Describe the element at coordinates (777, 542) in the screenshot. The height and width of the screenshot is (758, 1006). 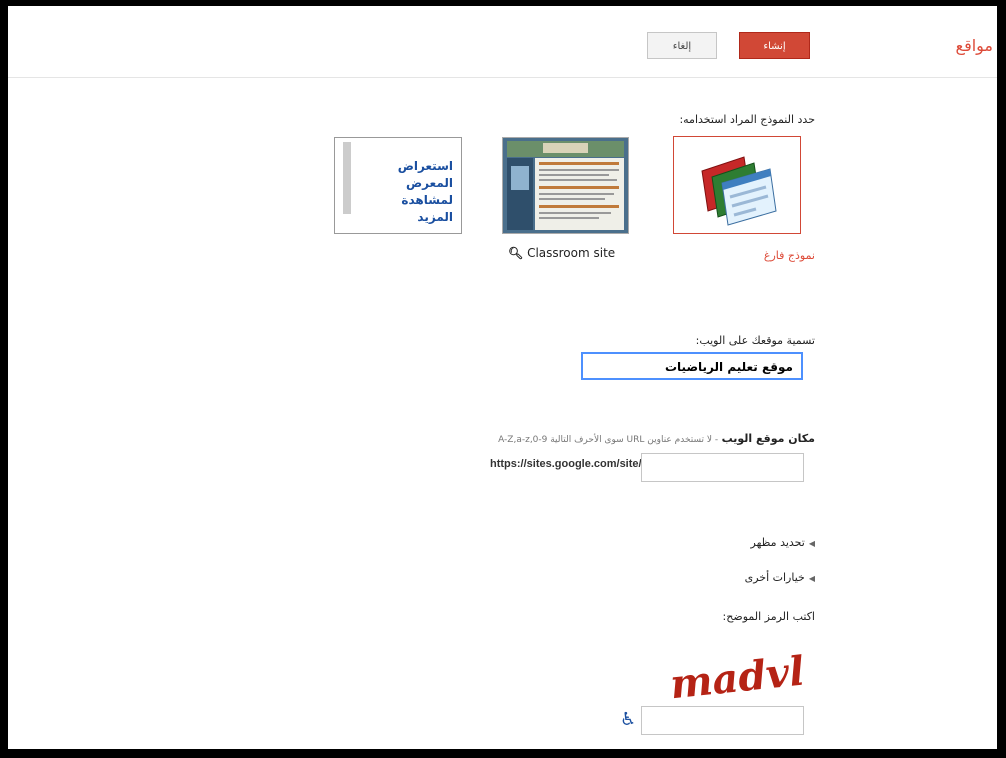
I see `theme-option-label: تحديد مظهر` at that location.